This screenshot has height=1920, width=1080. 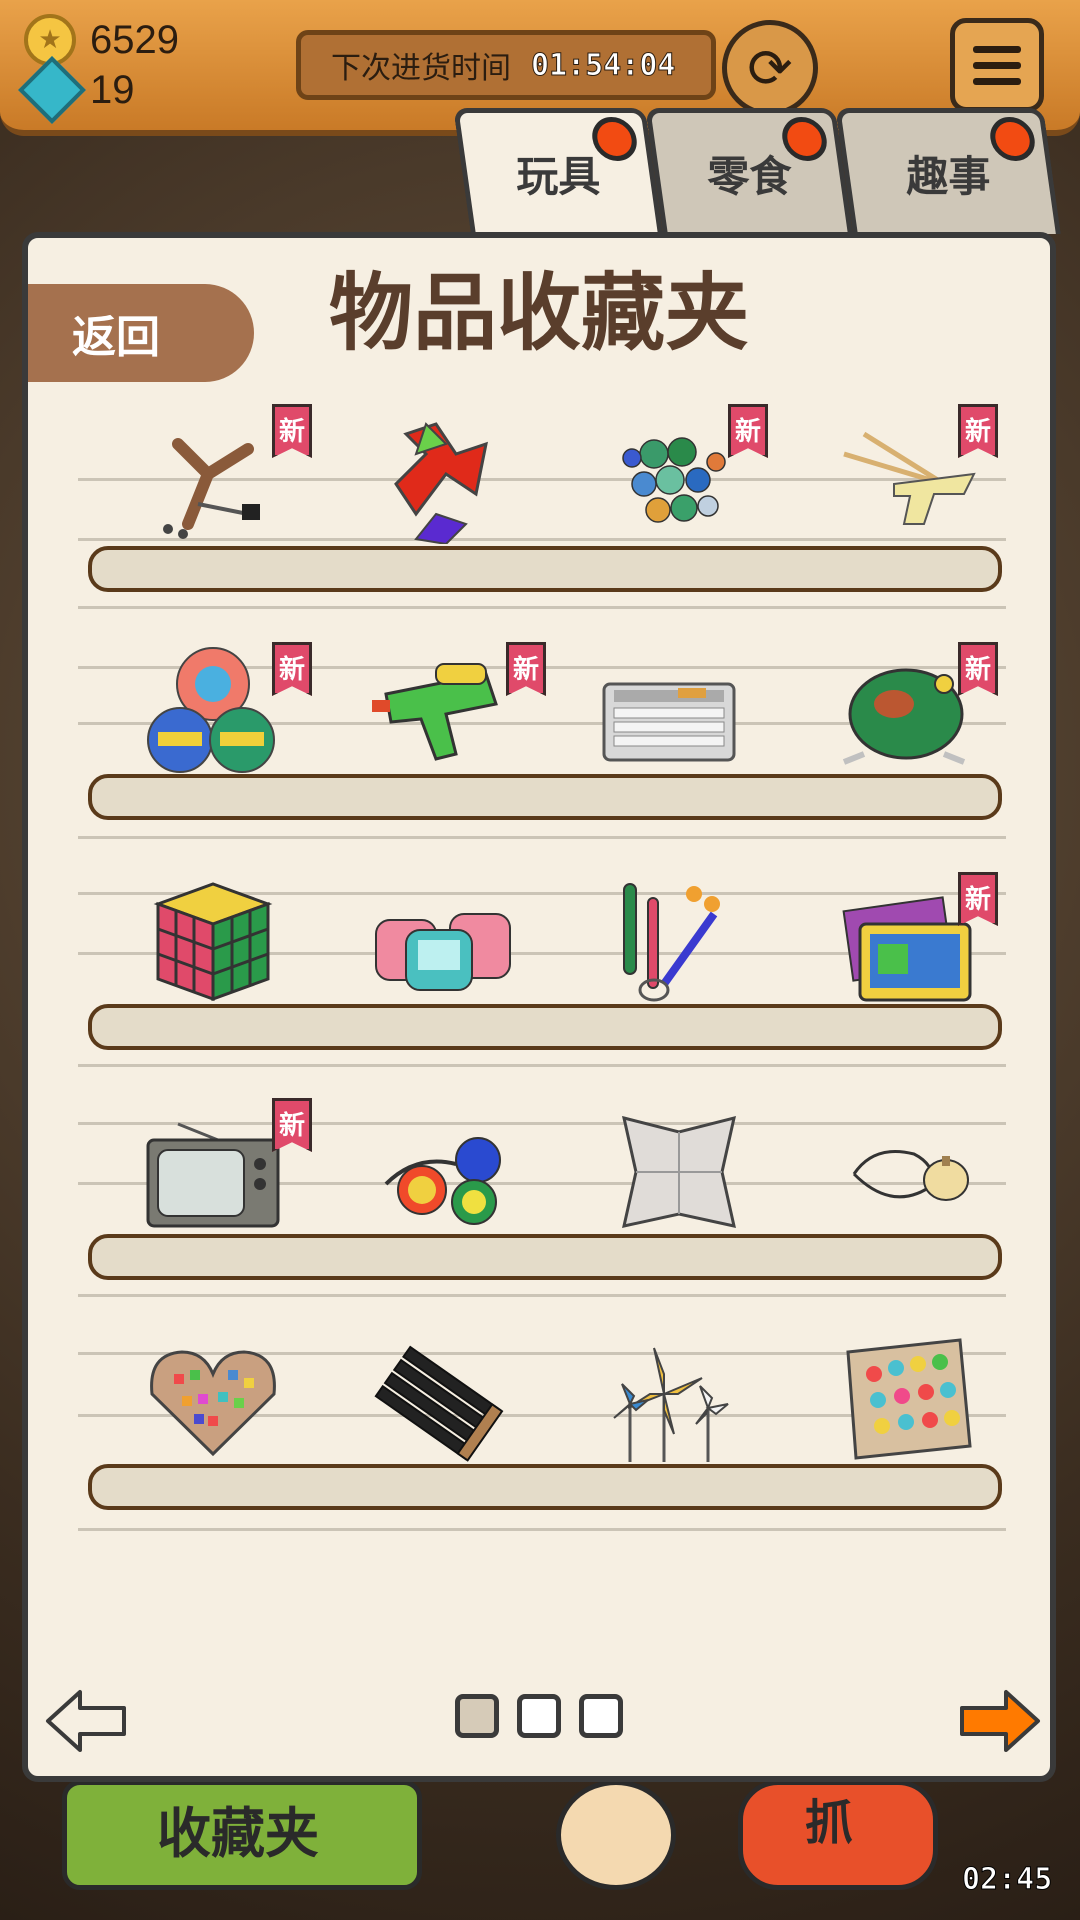 What do you see at coordinates (671, 942) in the screenshot?
I see `keychain-toys-icon` at bounding box center [671, 942].